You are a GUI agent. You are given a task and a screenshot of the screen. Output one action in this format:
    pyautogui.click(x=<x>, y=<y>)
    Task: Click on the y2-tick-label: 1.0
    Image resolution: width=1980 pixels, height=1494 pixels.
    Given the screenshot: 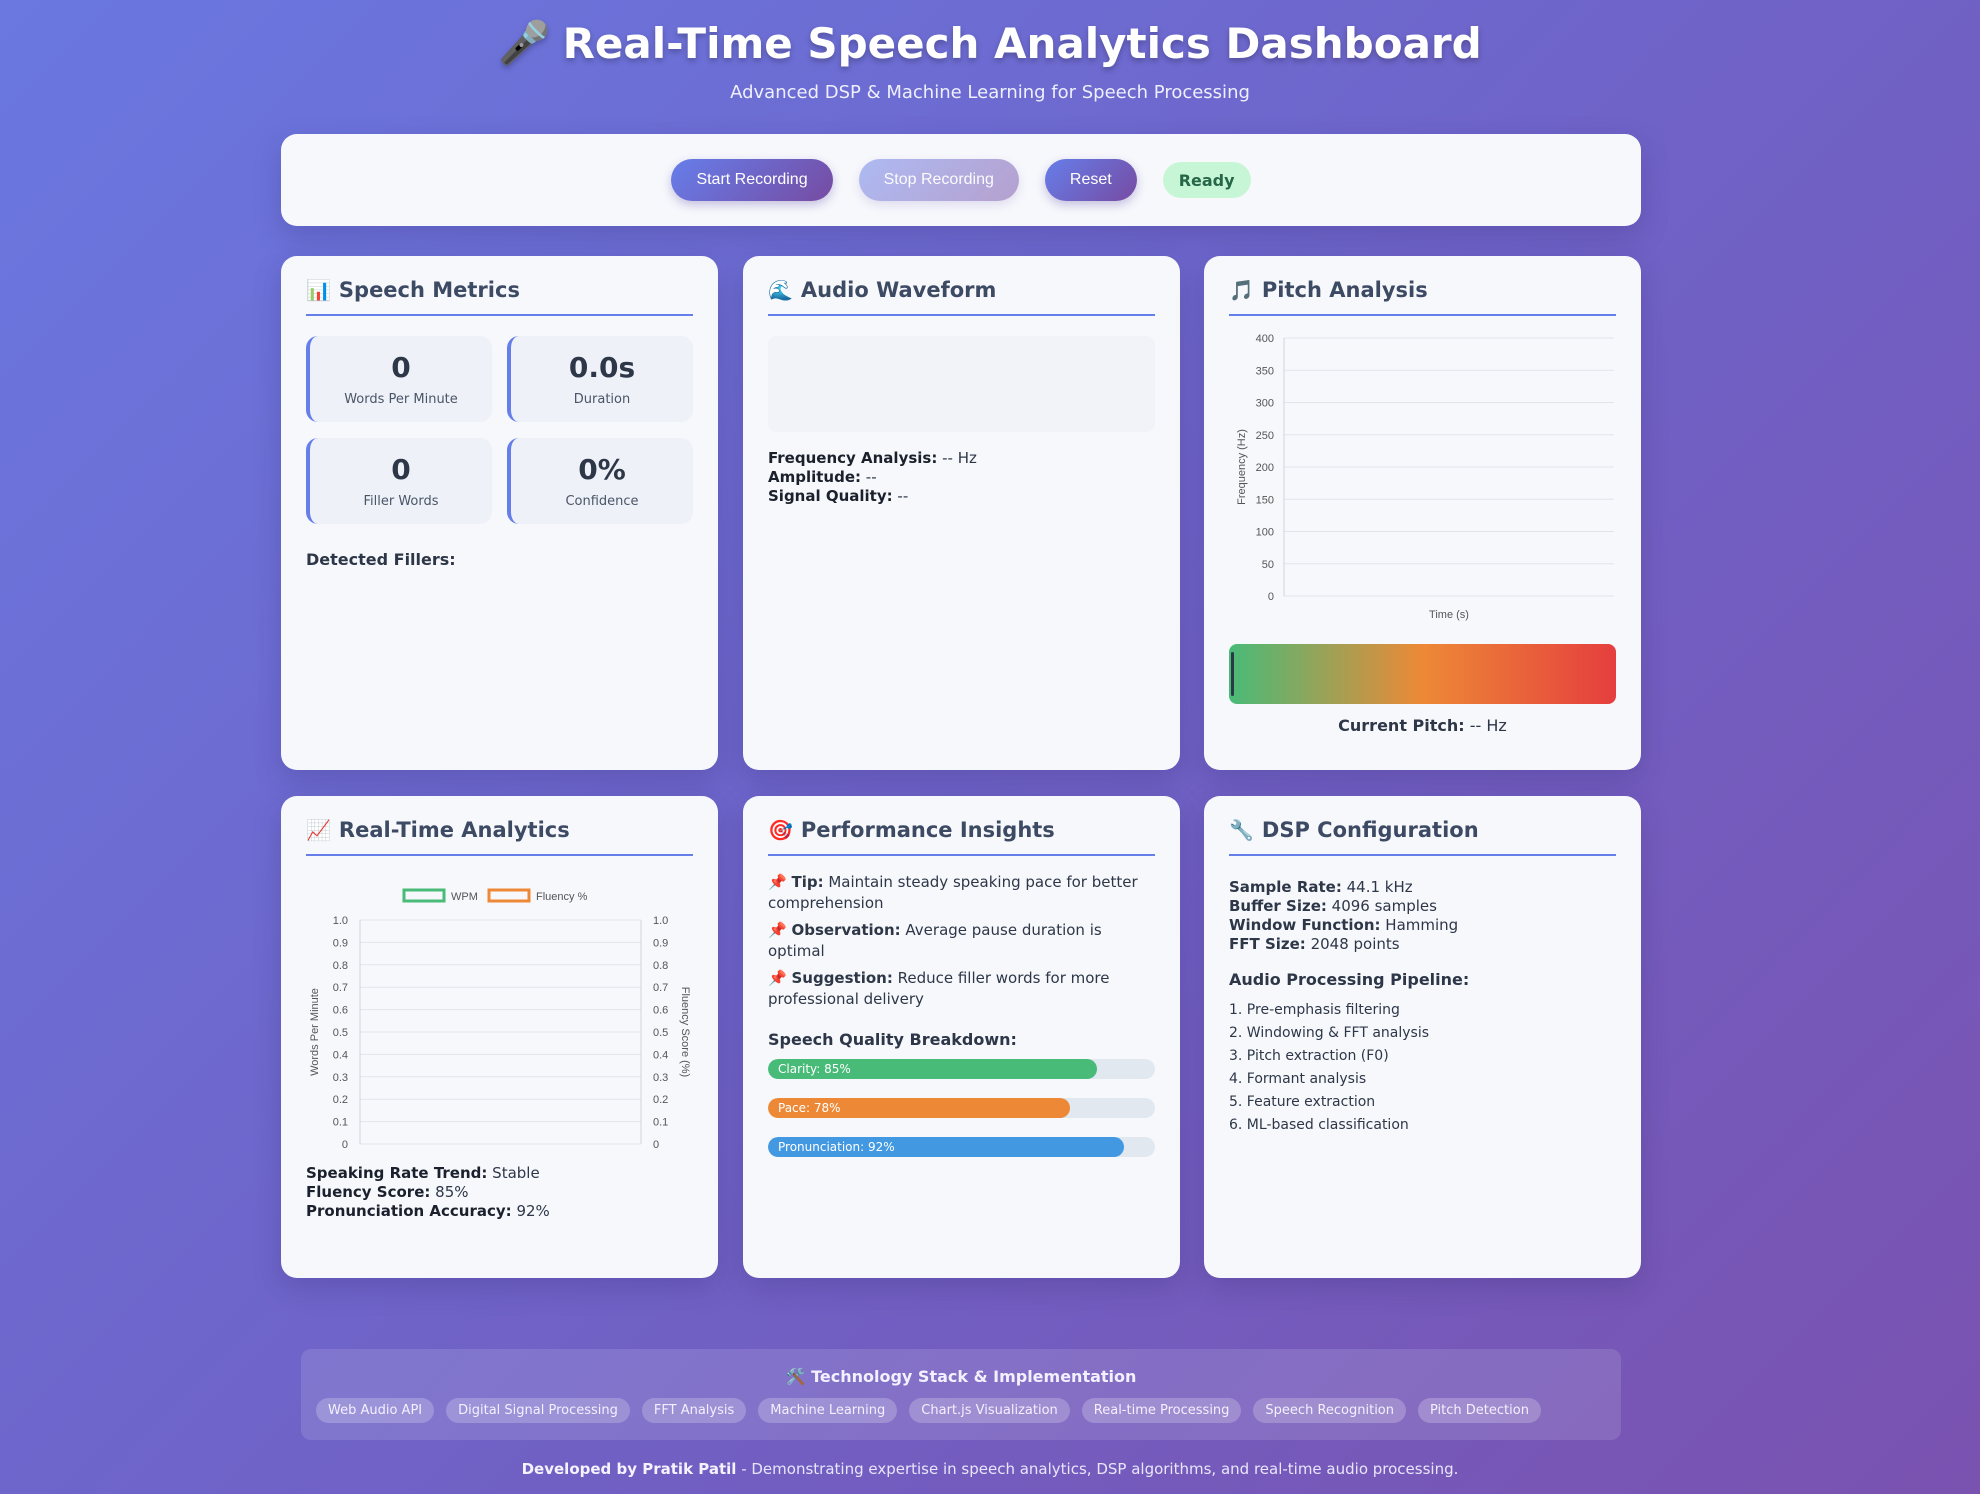 What is the action you would take?
    pyautogui.click(x=660, y=921)
    